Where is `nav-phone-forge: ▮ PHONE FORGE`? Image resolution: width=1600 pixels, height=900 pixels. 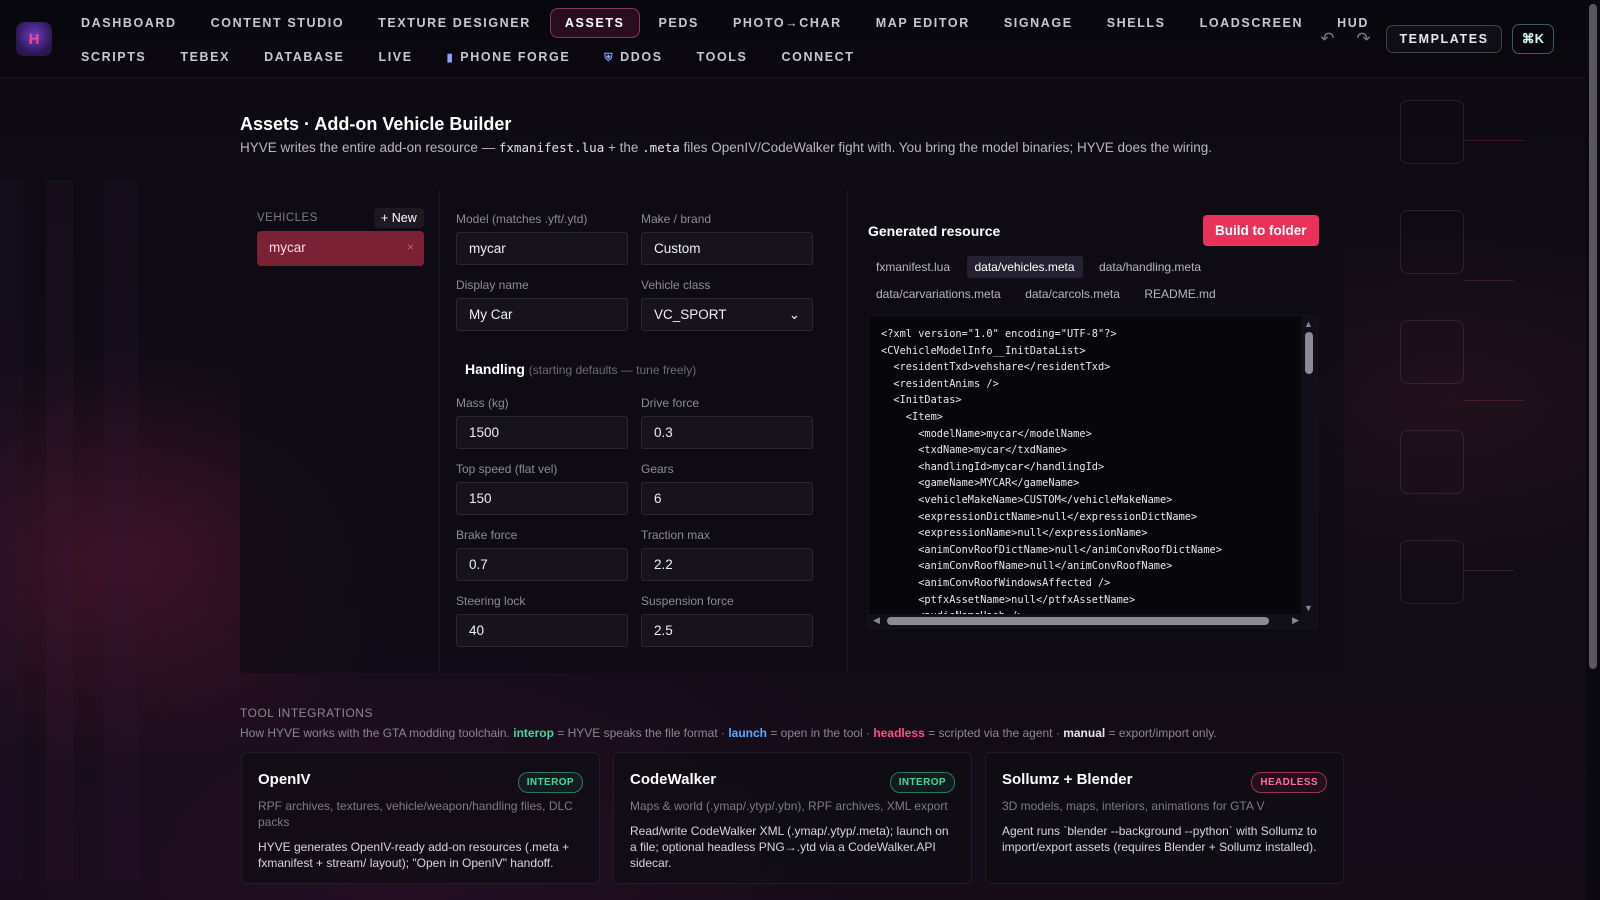
nav-phone-forge: ▮ PHONE FORGE is located at coordinates (509, 57).